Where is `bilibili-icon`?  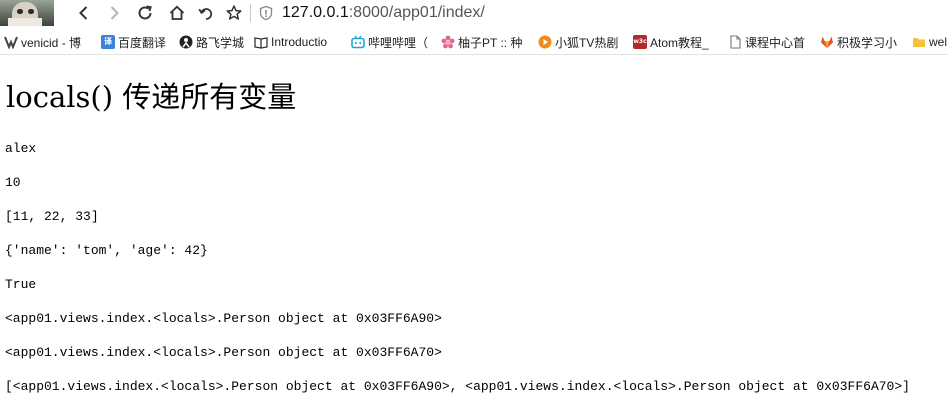
bilibili-icon is located at coordinates (358, 42).